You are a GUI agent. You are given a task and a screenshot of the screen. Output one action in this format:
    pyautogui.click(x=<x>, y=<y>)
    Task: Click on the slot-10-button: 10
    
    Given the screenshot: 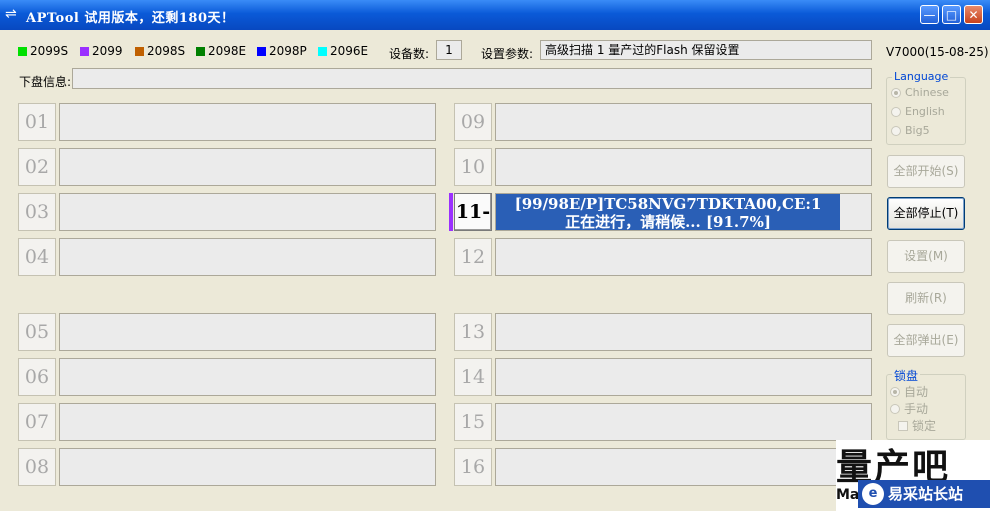 What is the action you would take?
    pyautogui.click(x=473, y=167)
    